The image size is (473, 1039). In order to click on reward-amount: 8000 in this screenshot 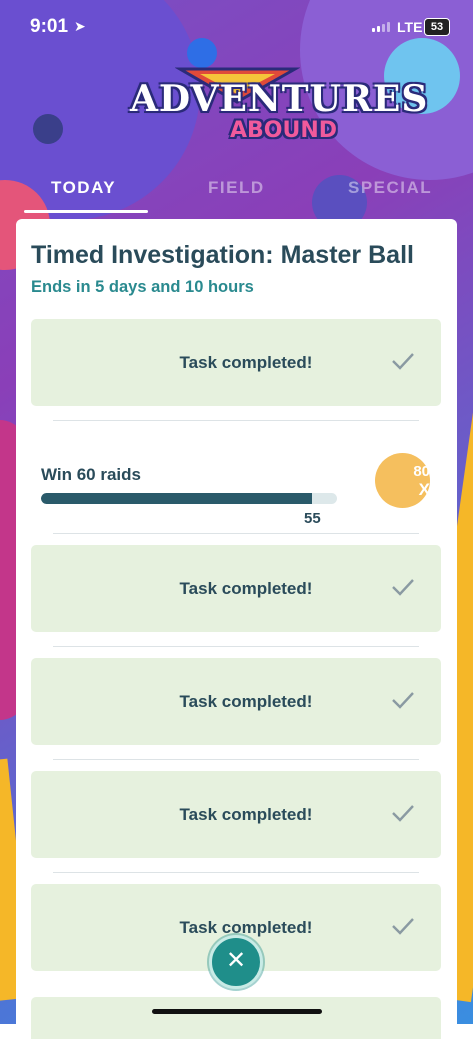, I will do `click(430, 471)`.